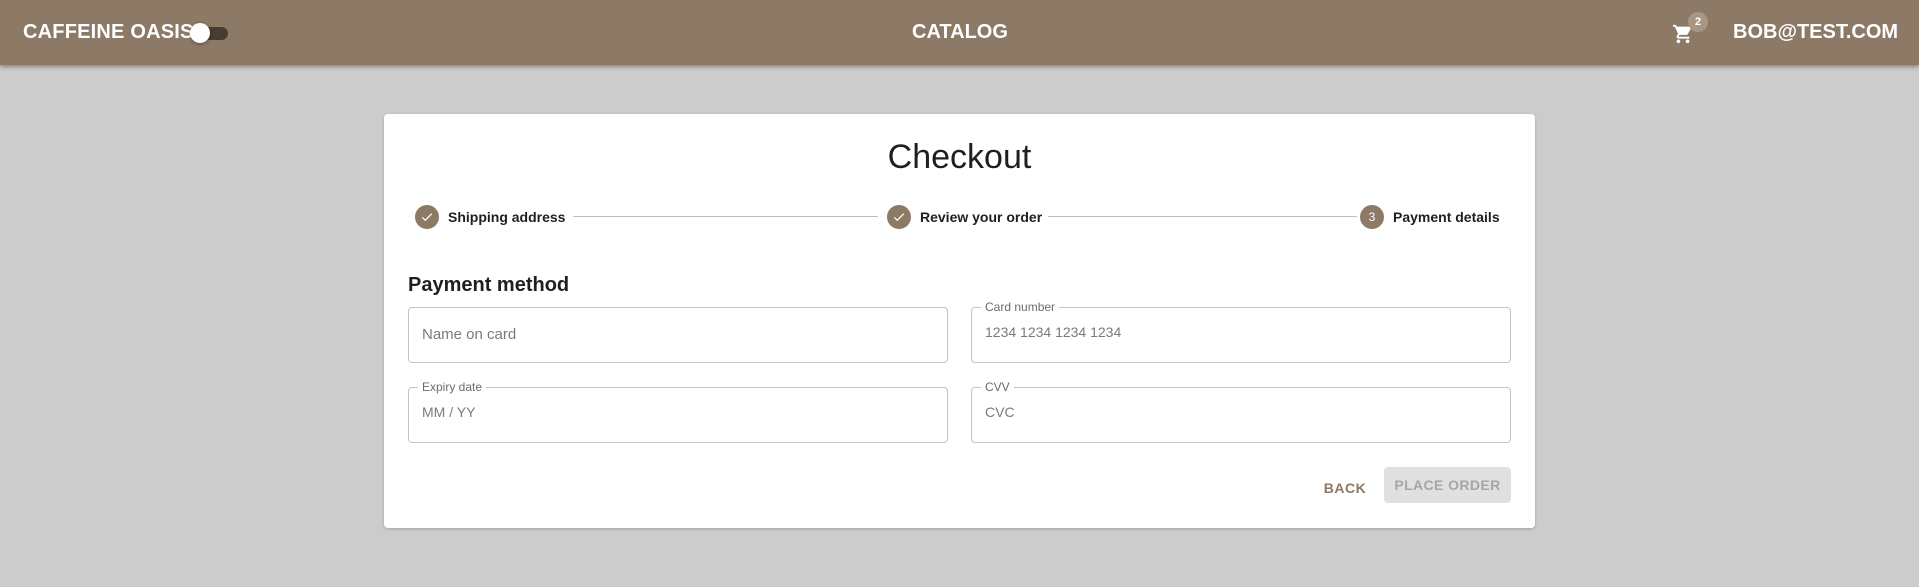 Image resolution: width=1919 pixels, height=587 pixels. I want to click on card-number-label: Card number, so click(1020, 307).